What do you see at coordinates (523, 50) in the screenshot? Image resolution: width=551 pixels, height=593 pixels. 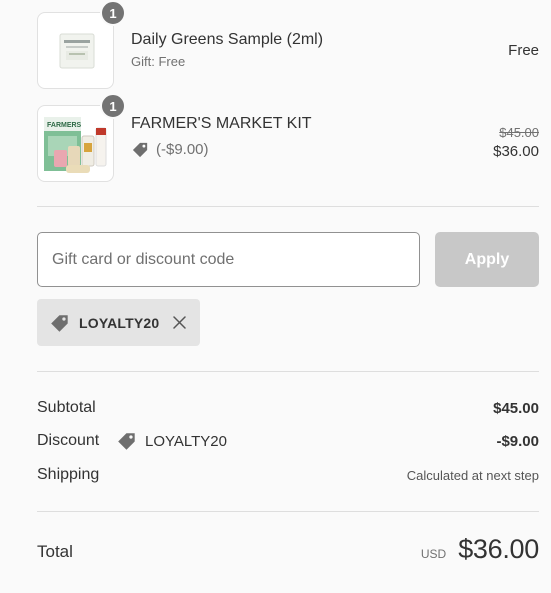 I see `line-price: Free` at bounding box center [523, 50].